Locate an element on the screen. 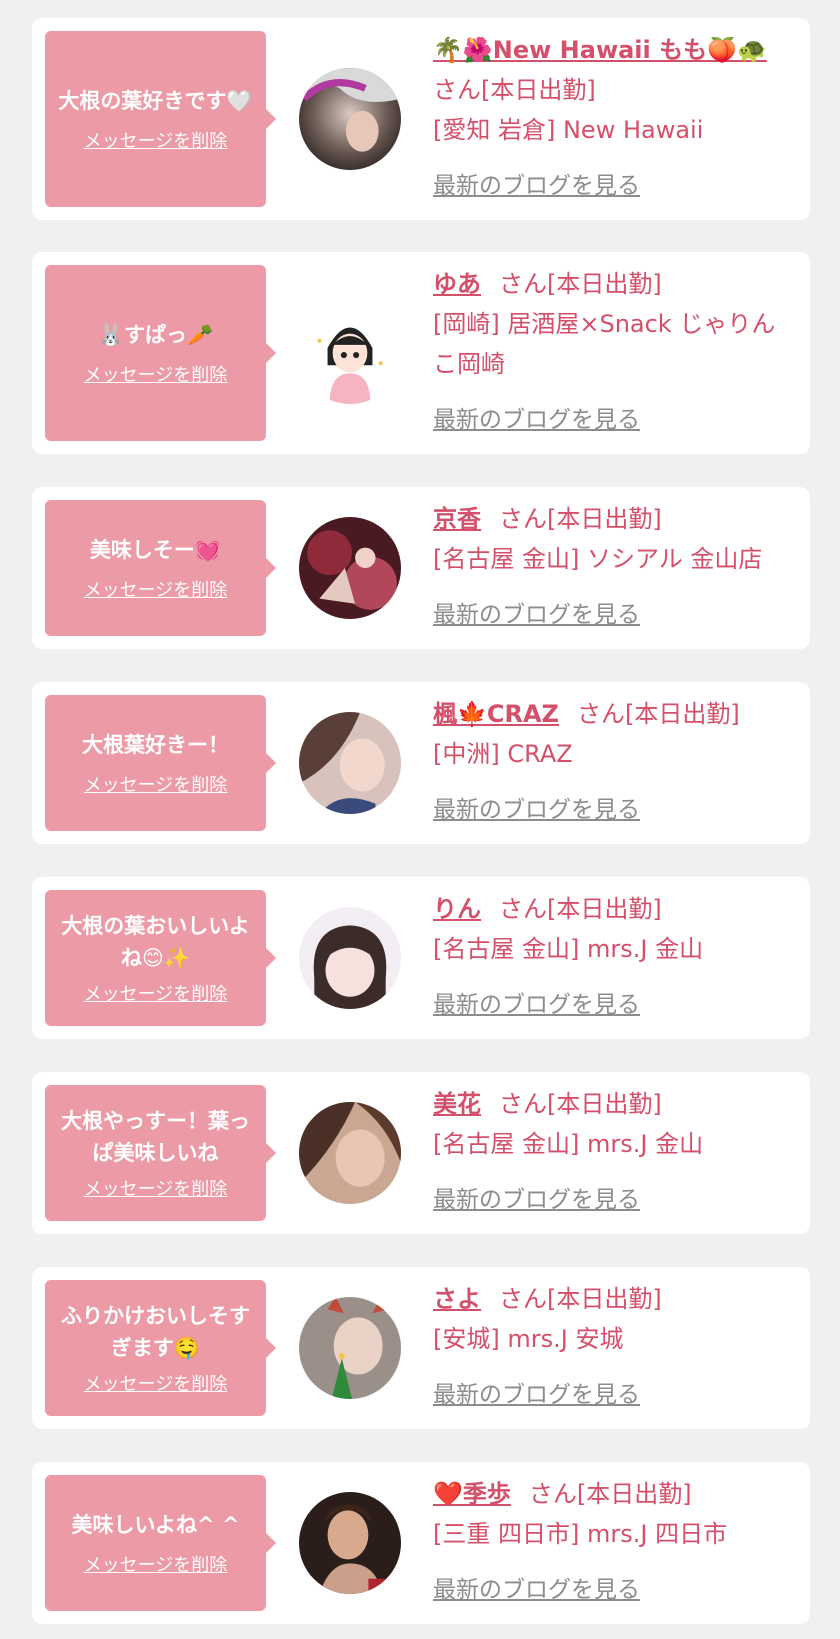 This screenshot has width=840, height=1639. message-bubble: 大根やっすー！葉っぱ美味しいね メッセージを削除 is located at coordinates (160, 1153).